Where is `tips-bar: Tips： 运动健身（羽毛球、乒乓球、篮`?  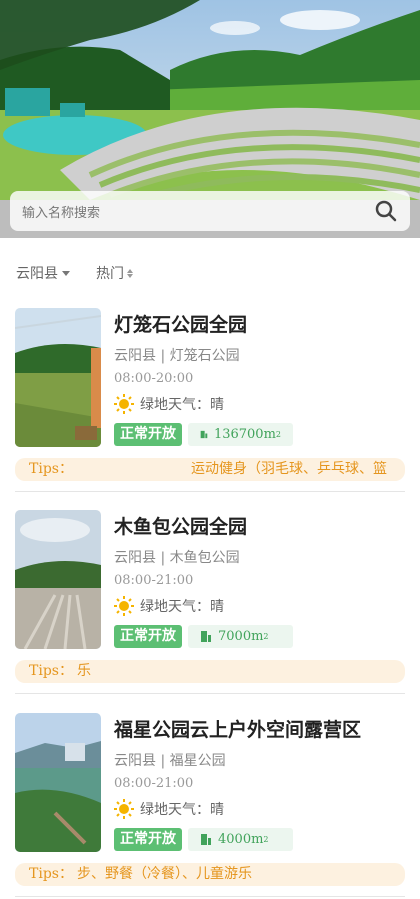
tips-bar: Tips： 运动健身（羽毛球、乒乓球、篮 is located at coordinates (210, 469).